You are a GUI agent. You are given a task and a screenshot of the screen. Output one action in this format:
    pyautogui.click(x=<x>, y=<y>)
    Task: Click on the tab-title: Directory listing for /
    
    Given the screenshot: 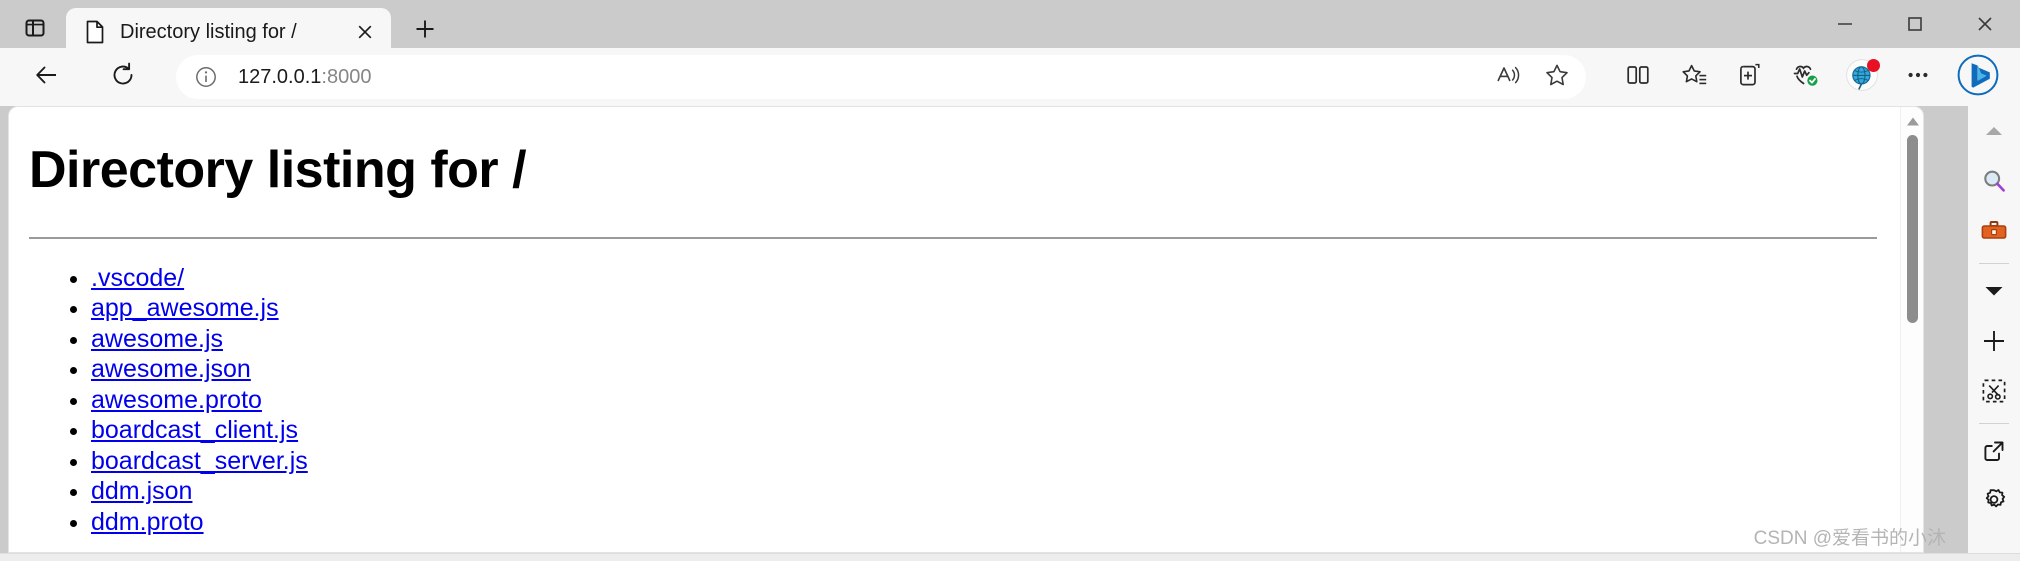 What is the action you would take?
    pyautogui.click(x=208, y=31)
    